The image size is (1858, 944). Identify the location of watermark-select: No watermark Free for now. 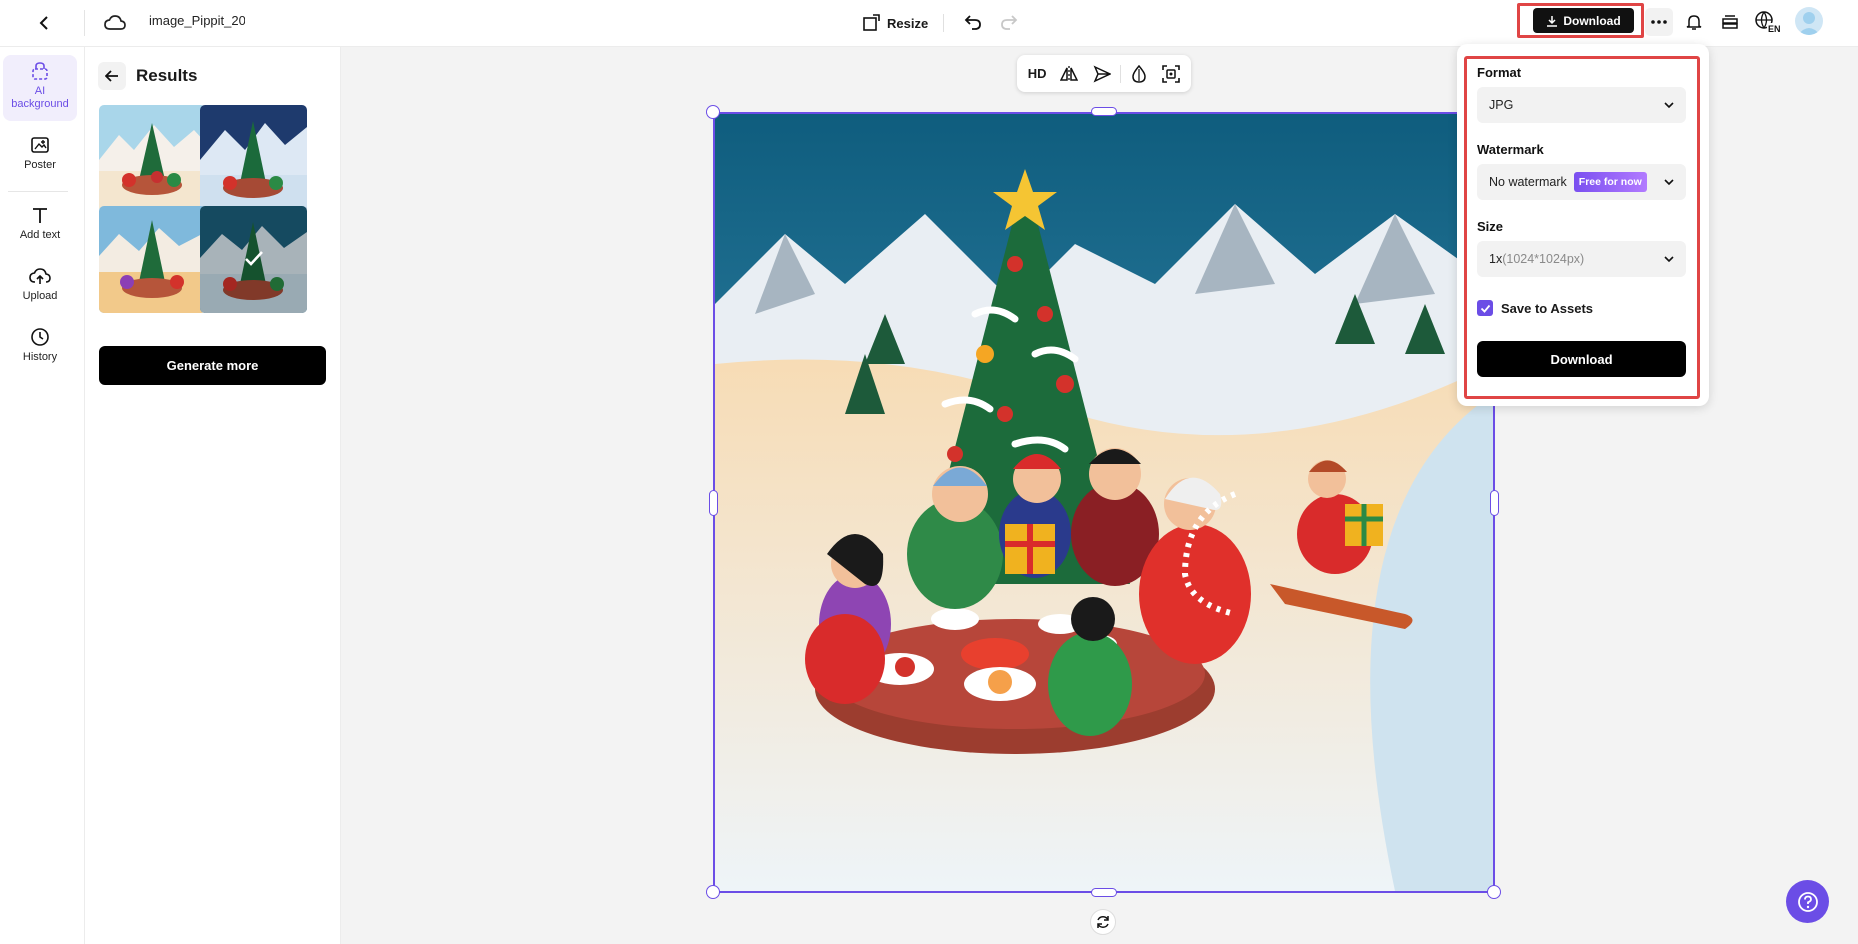
(1581, 182).